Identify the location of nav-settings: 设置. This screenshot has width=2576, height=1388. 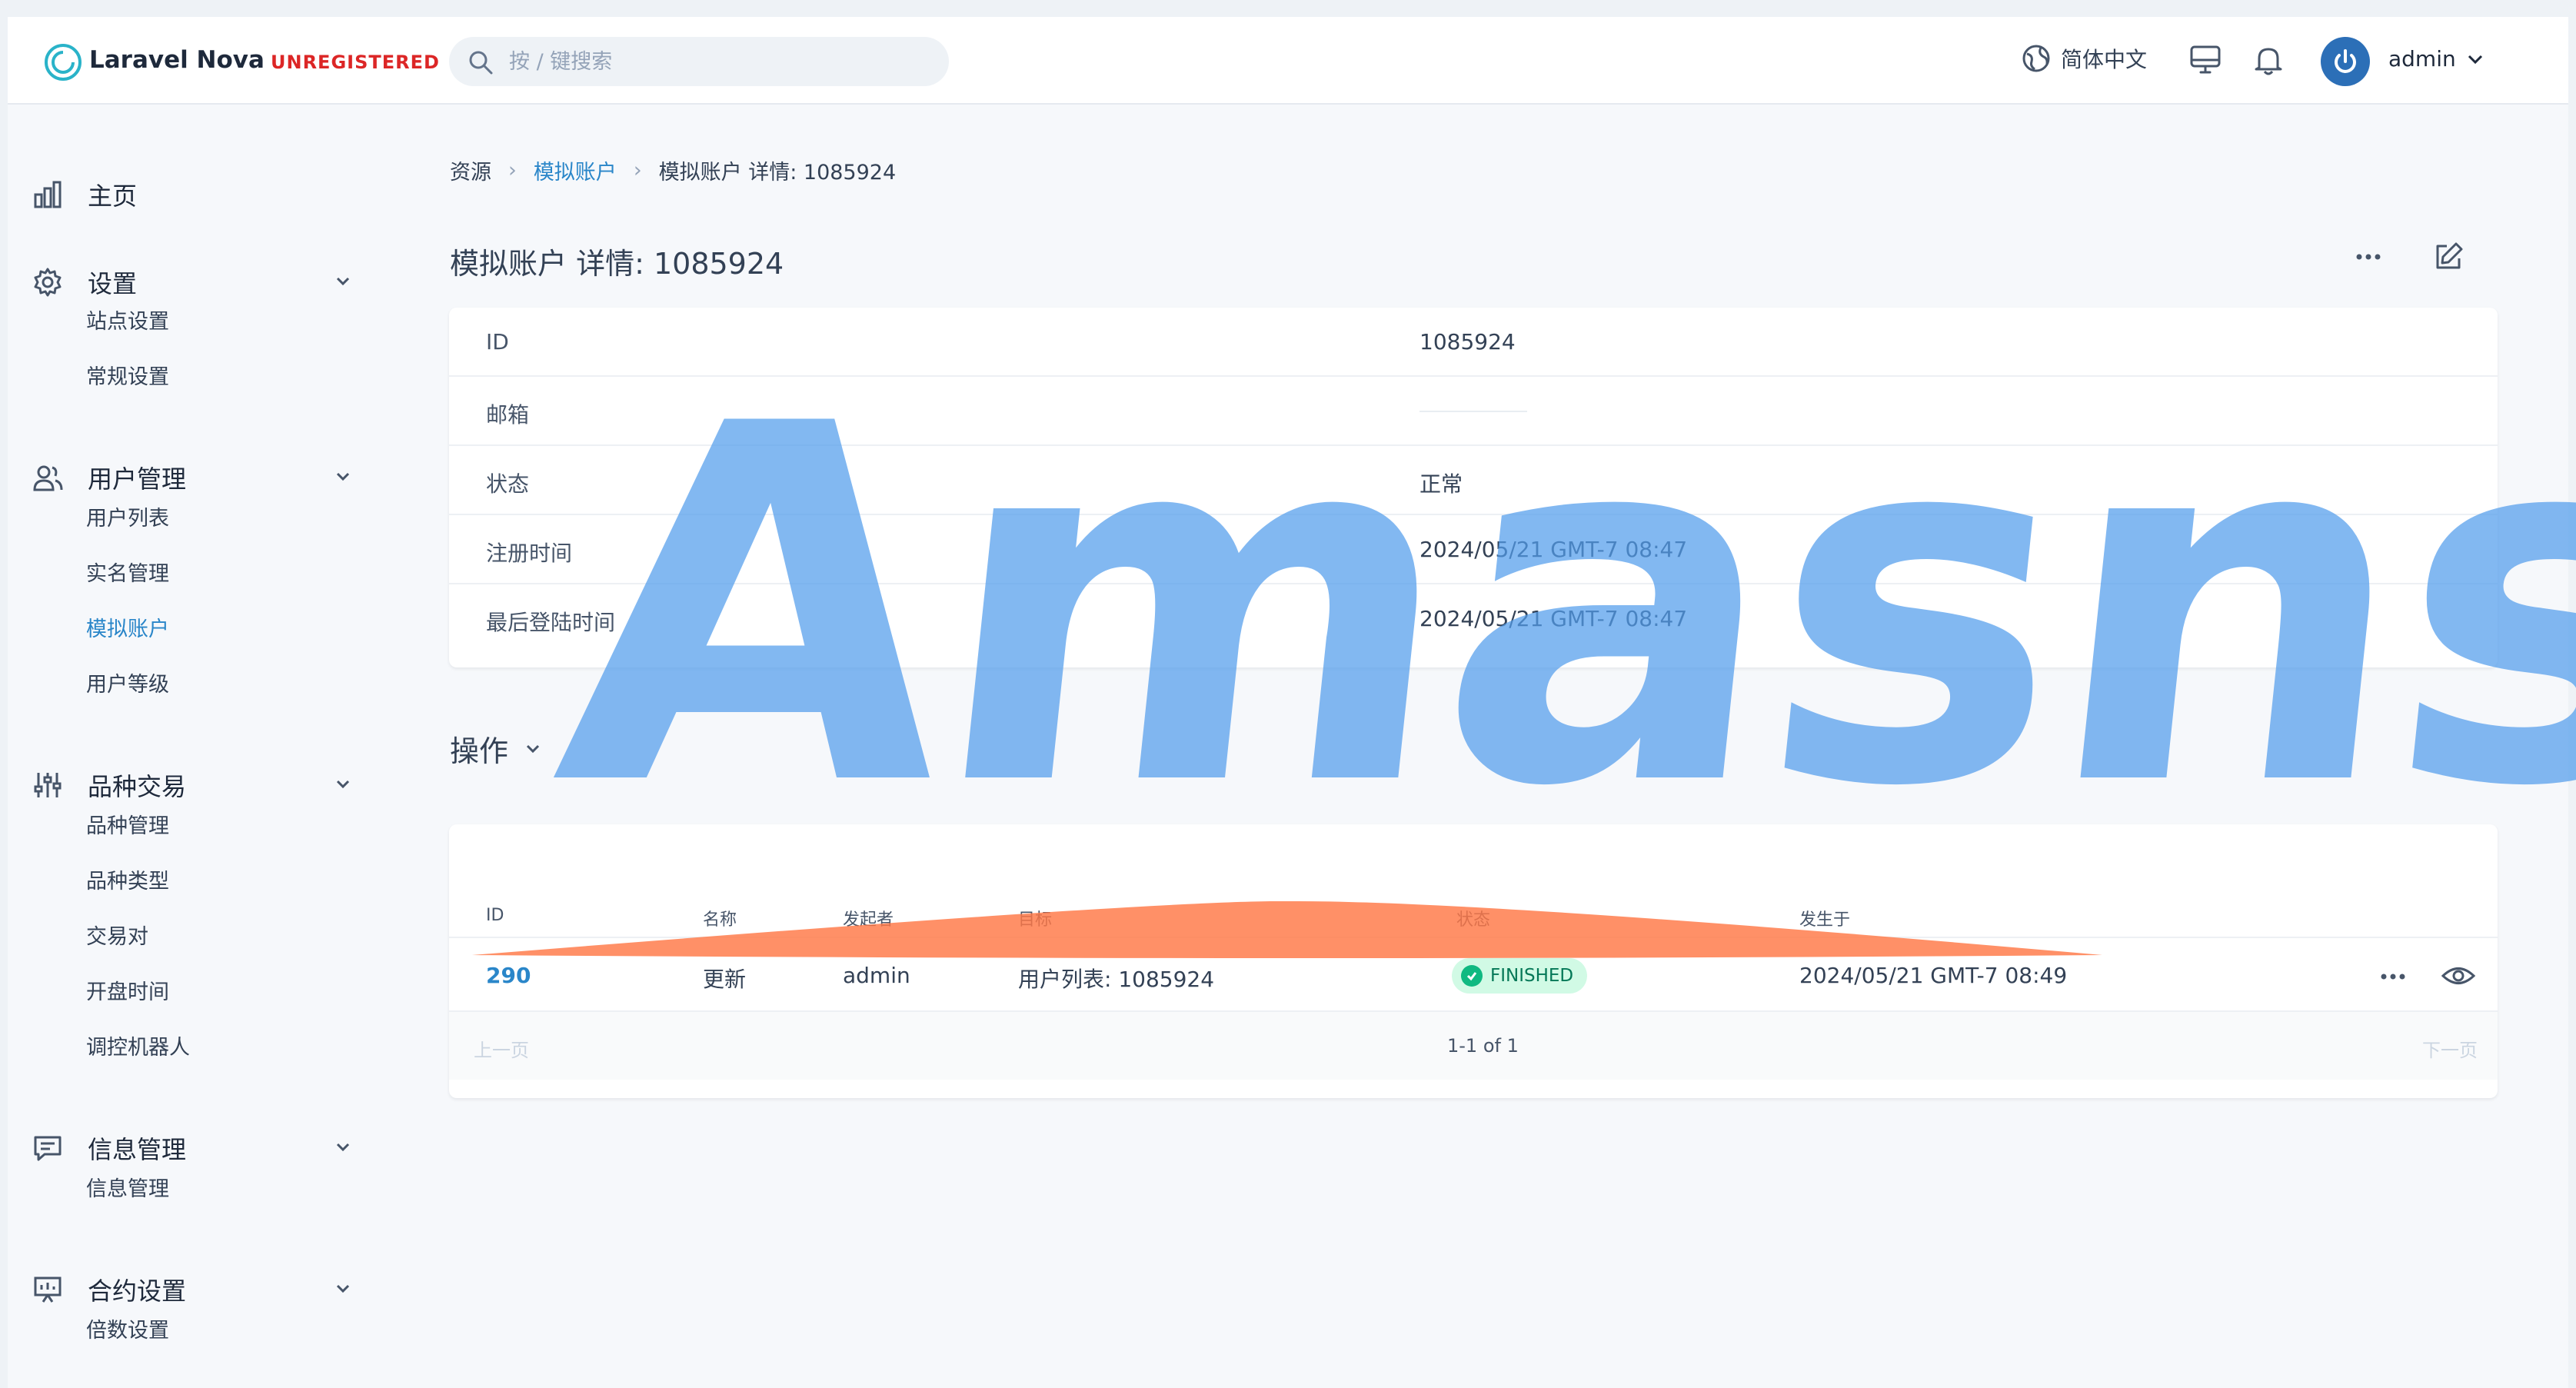
(192, 282).